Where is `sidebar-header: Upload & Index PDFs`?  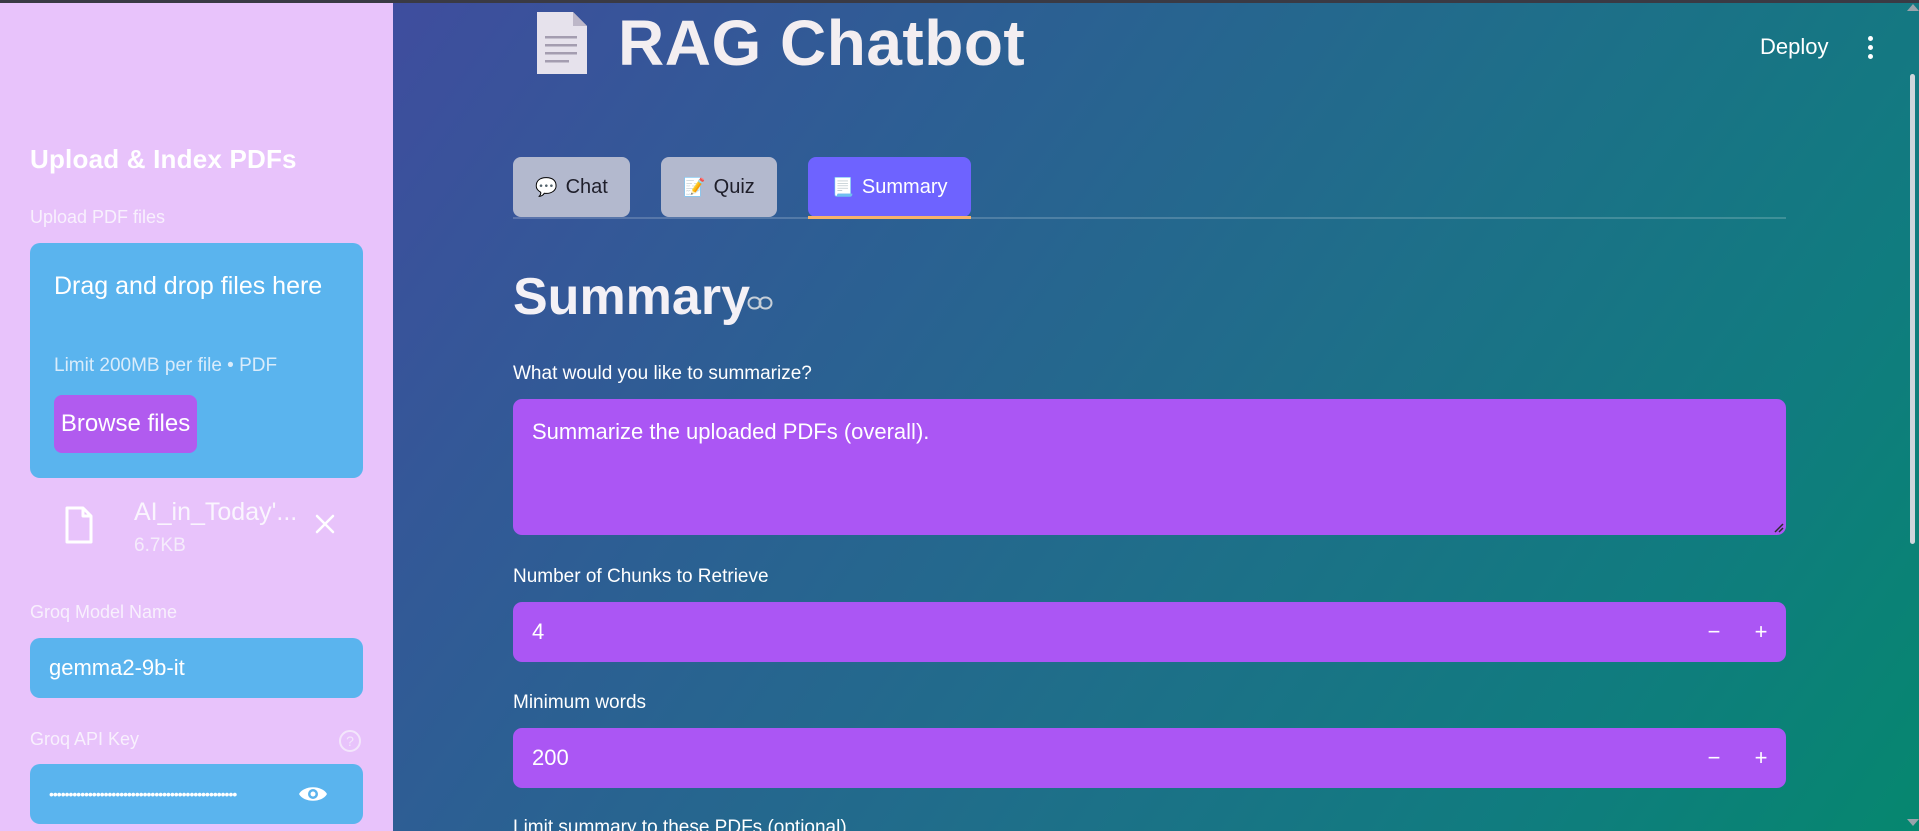 sidebar-header: Upload & Index PDFs is located at coordinates (163, 159).